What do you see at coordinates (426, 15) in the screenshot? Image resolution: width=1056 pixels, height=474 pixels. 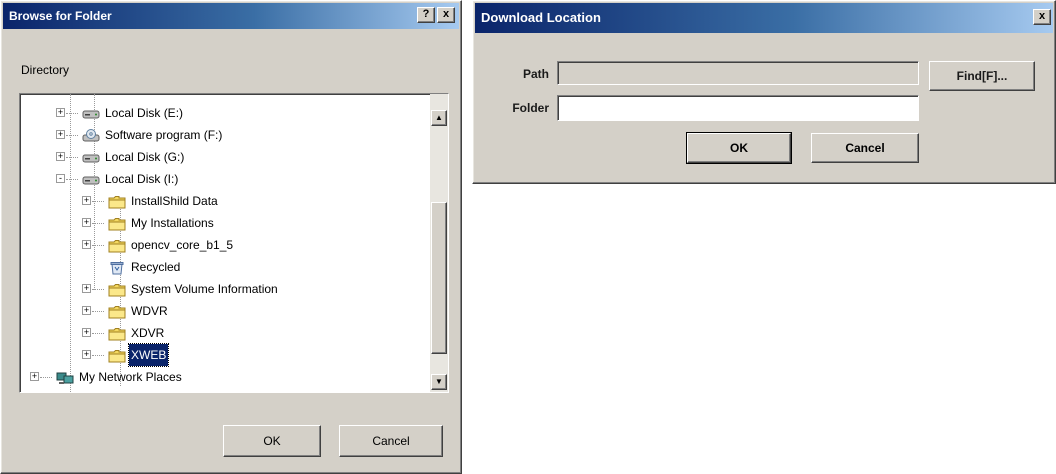 I see `help-button: ?` at bounding box center [426, 15].